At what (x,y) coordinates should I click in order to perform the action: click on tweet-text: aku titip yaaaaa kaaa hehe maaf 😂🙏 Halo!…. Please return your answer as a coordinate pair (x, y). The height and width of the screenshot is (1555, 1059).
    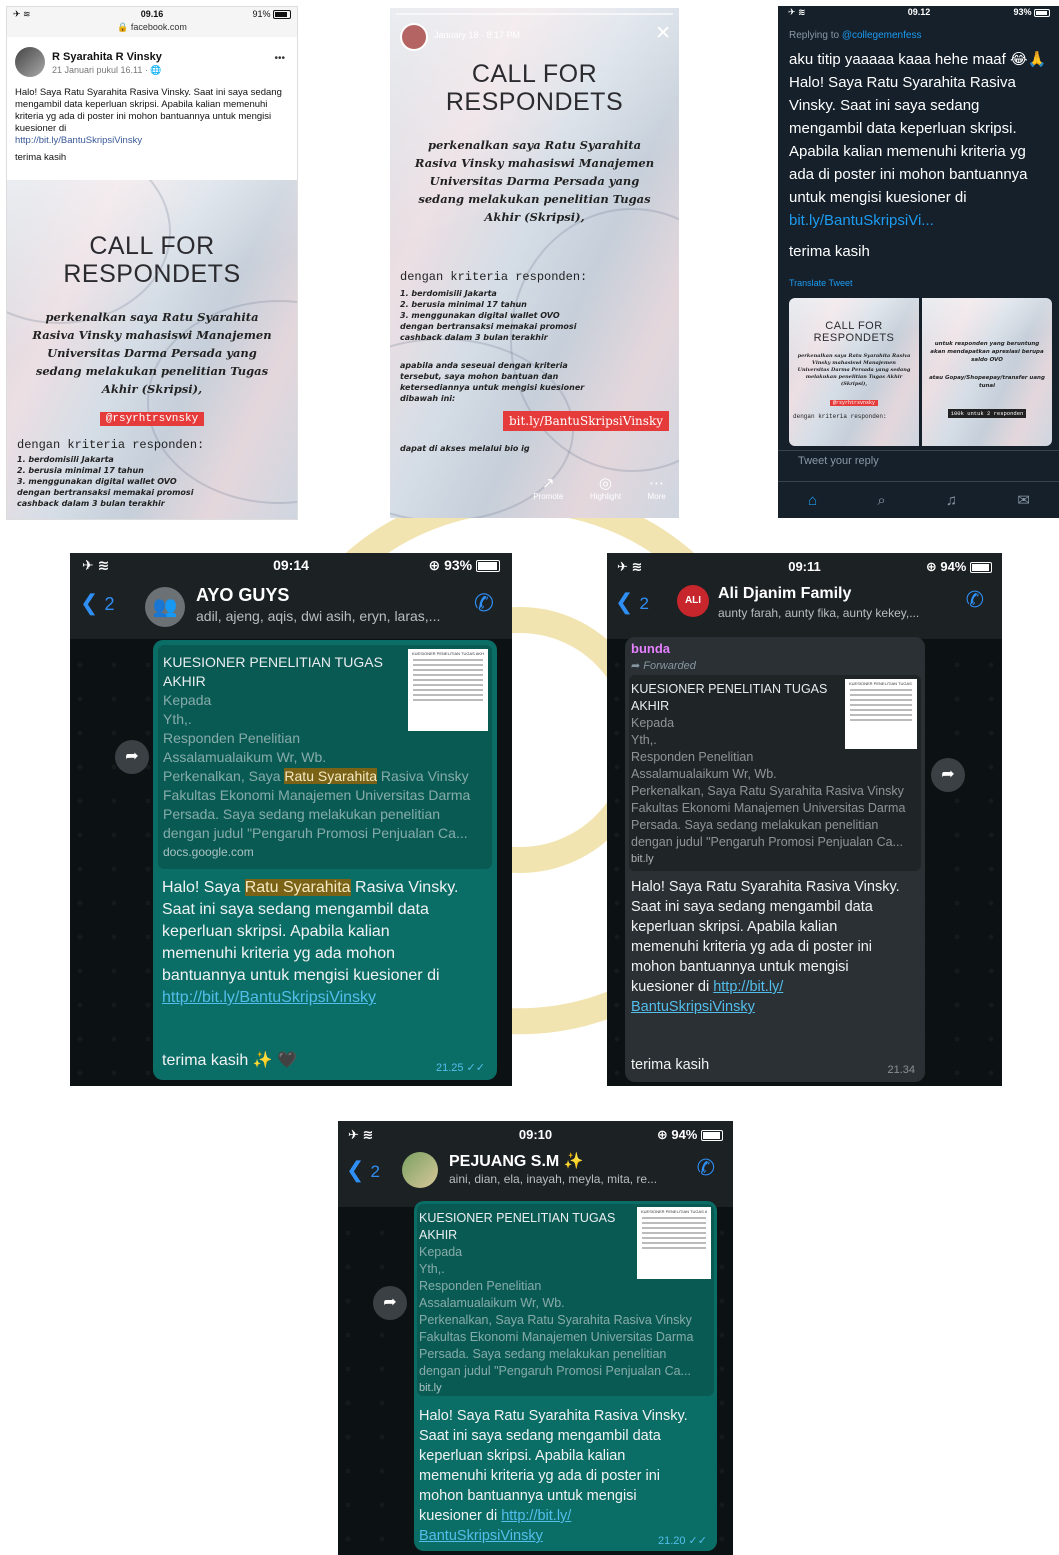
    Looking at the image, I should click on (918, 155).